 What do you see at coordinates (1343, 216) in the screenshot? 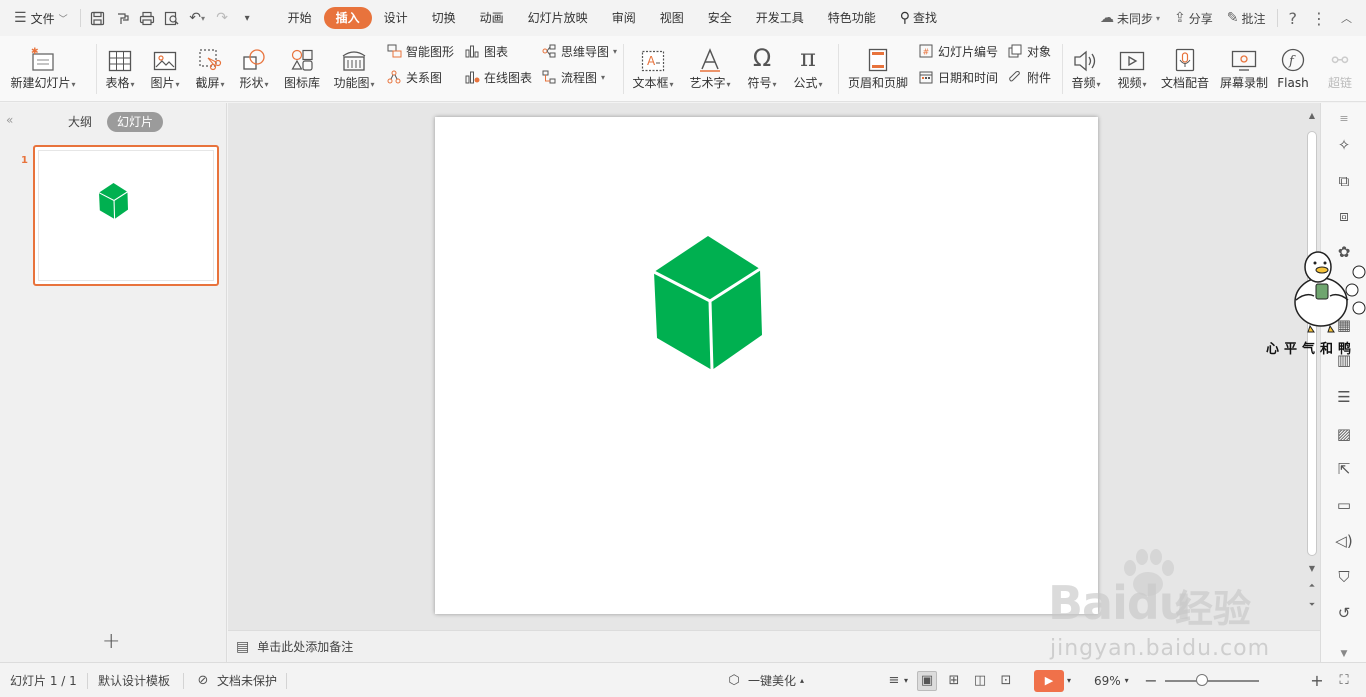
I see `shapes-icon: ⧈` at bounding box center [1343, 216].